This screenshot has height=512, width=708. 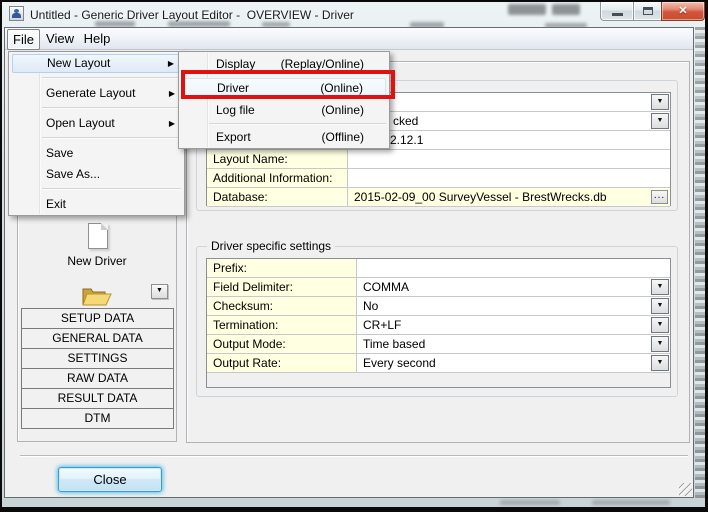 What do you see at coordinates (509, 121) in the screenshot?
I see `field-value-combobox: cked` at bounding box center [509, 121].